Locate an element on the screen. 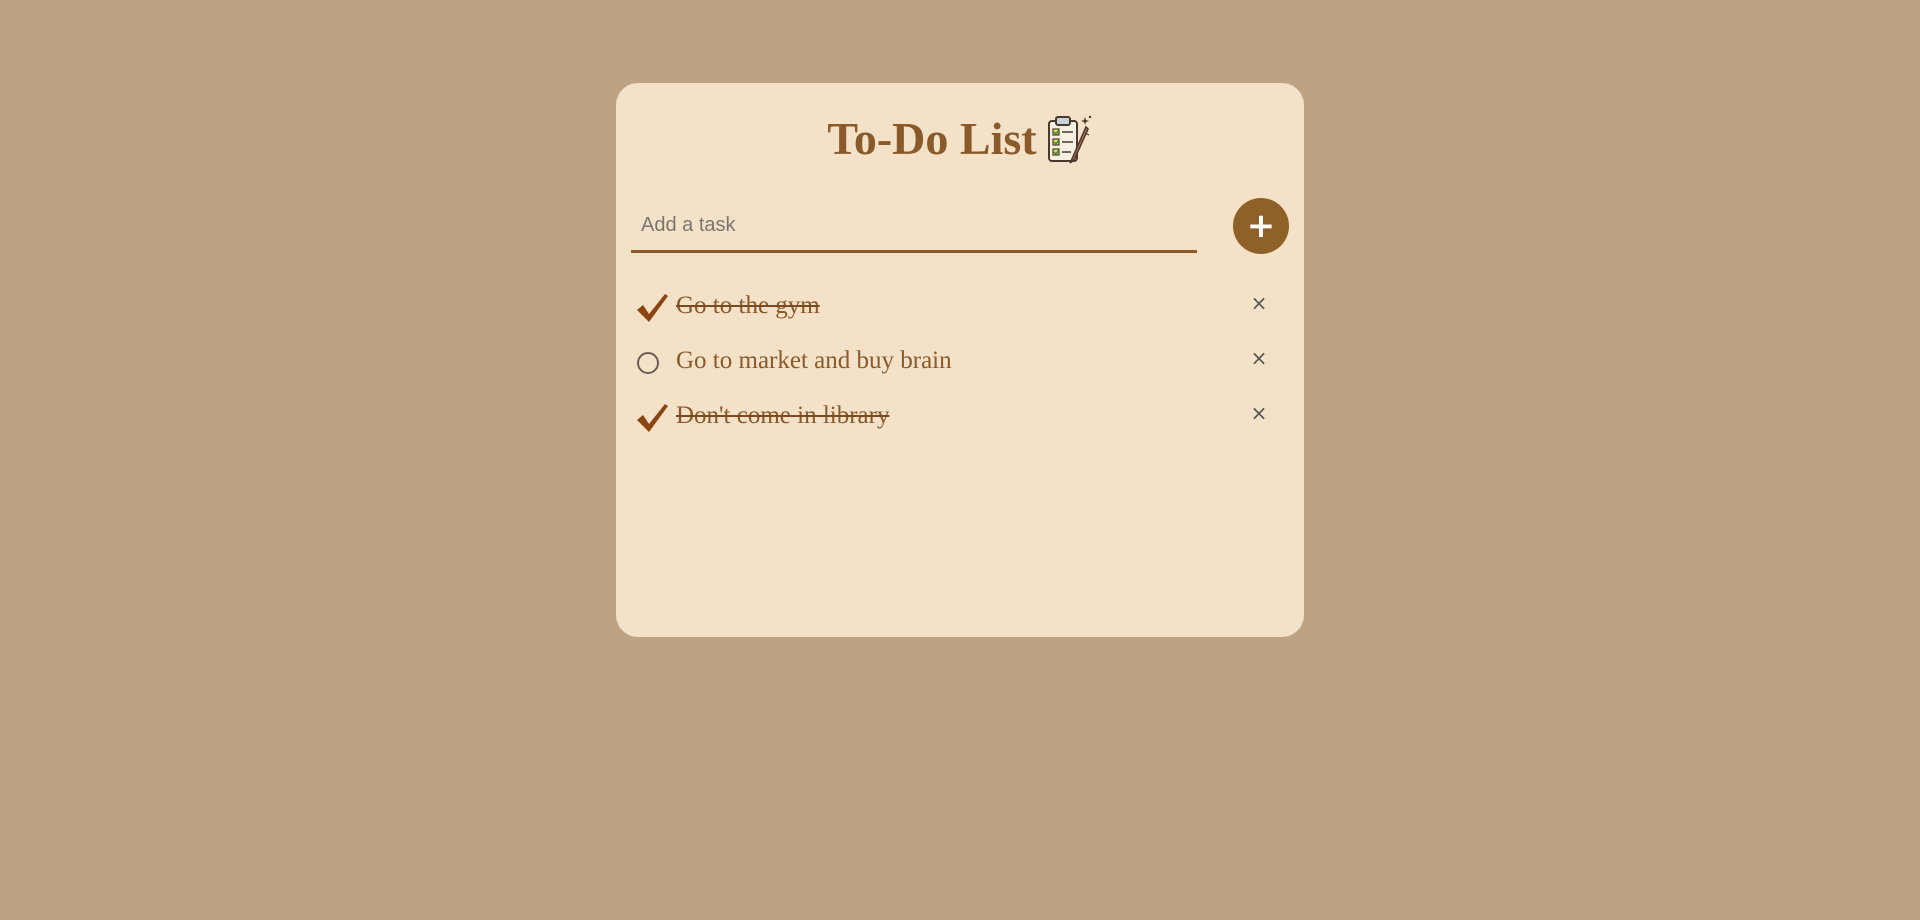 The width and height of the screenshot is (1920, 920). task-item: Don't come in library × is located at coordinates (960, 425).